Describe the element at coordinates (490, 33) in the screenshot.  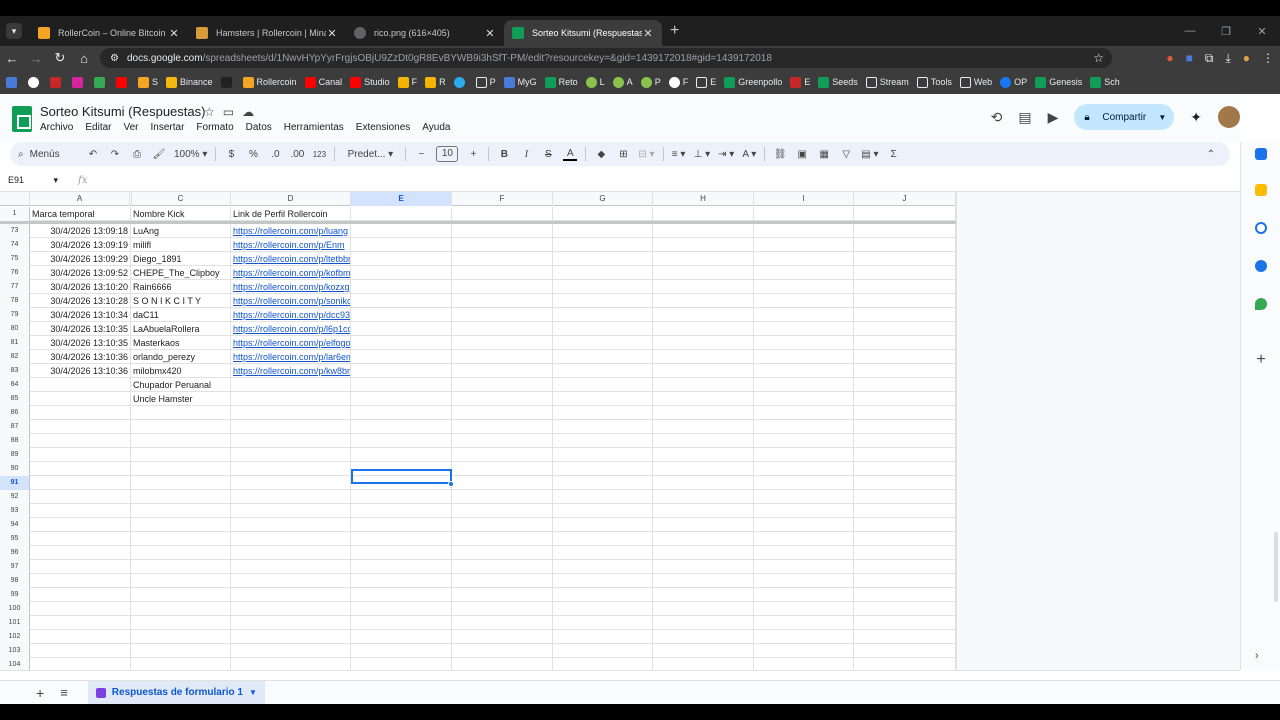
I see `close-icon: ✕` at that location.